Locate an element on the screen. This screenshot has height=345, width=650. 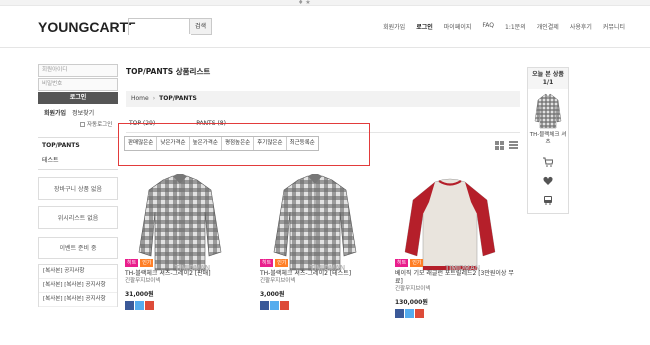
sort-options: 판매많은순 낮은가격순 높은가격순 평점높은순 후기많은순 최근등록순 is located at coordinates (221, 143).